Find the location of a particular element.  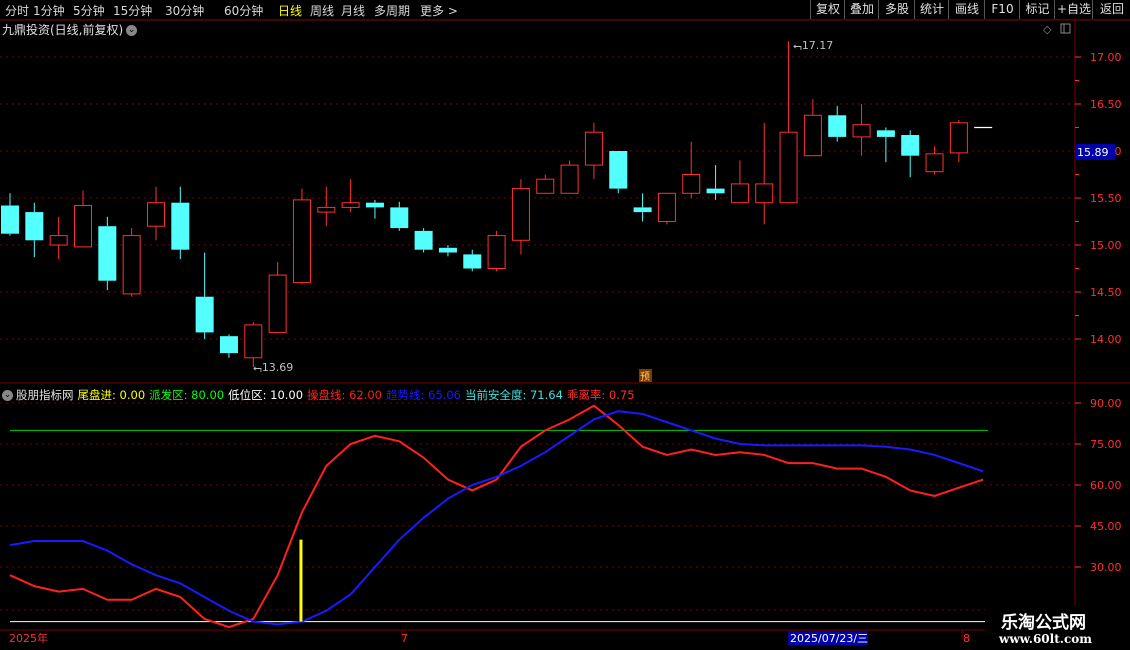

indicator-tick-label: 45.00 is located at coordinates (1106, 526).